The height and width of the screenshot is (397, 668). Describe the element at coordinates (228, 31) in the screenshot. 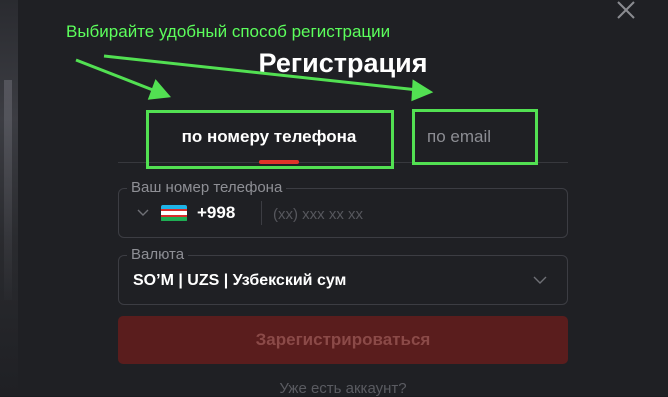

I see `annotation-caption: Выбирайте удобный способ регистрации` at that location.